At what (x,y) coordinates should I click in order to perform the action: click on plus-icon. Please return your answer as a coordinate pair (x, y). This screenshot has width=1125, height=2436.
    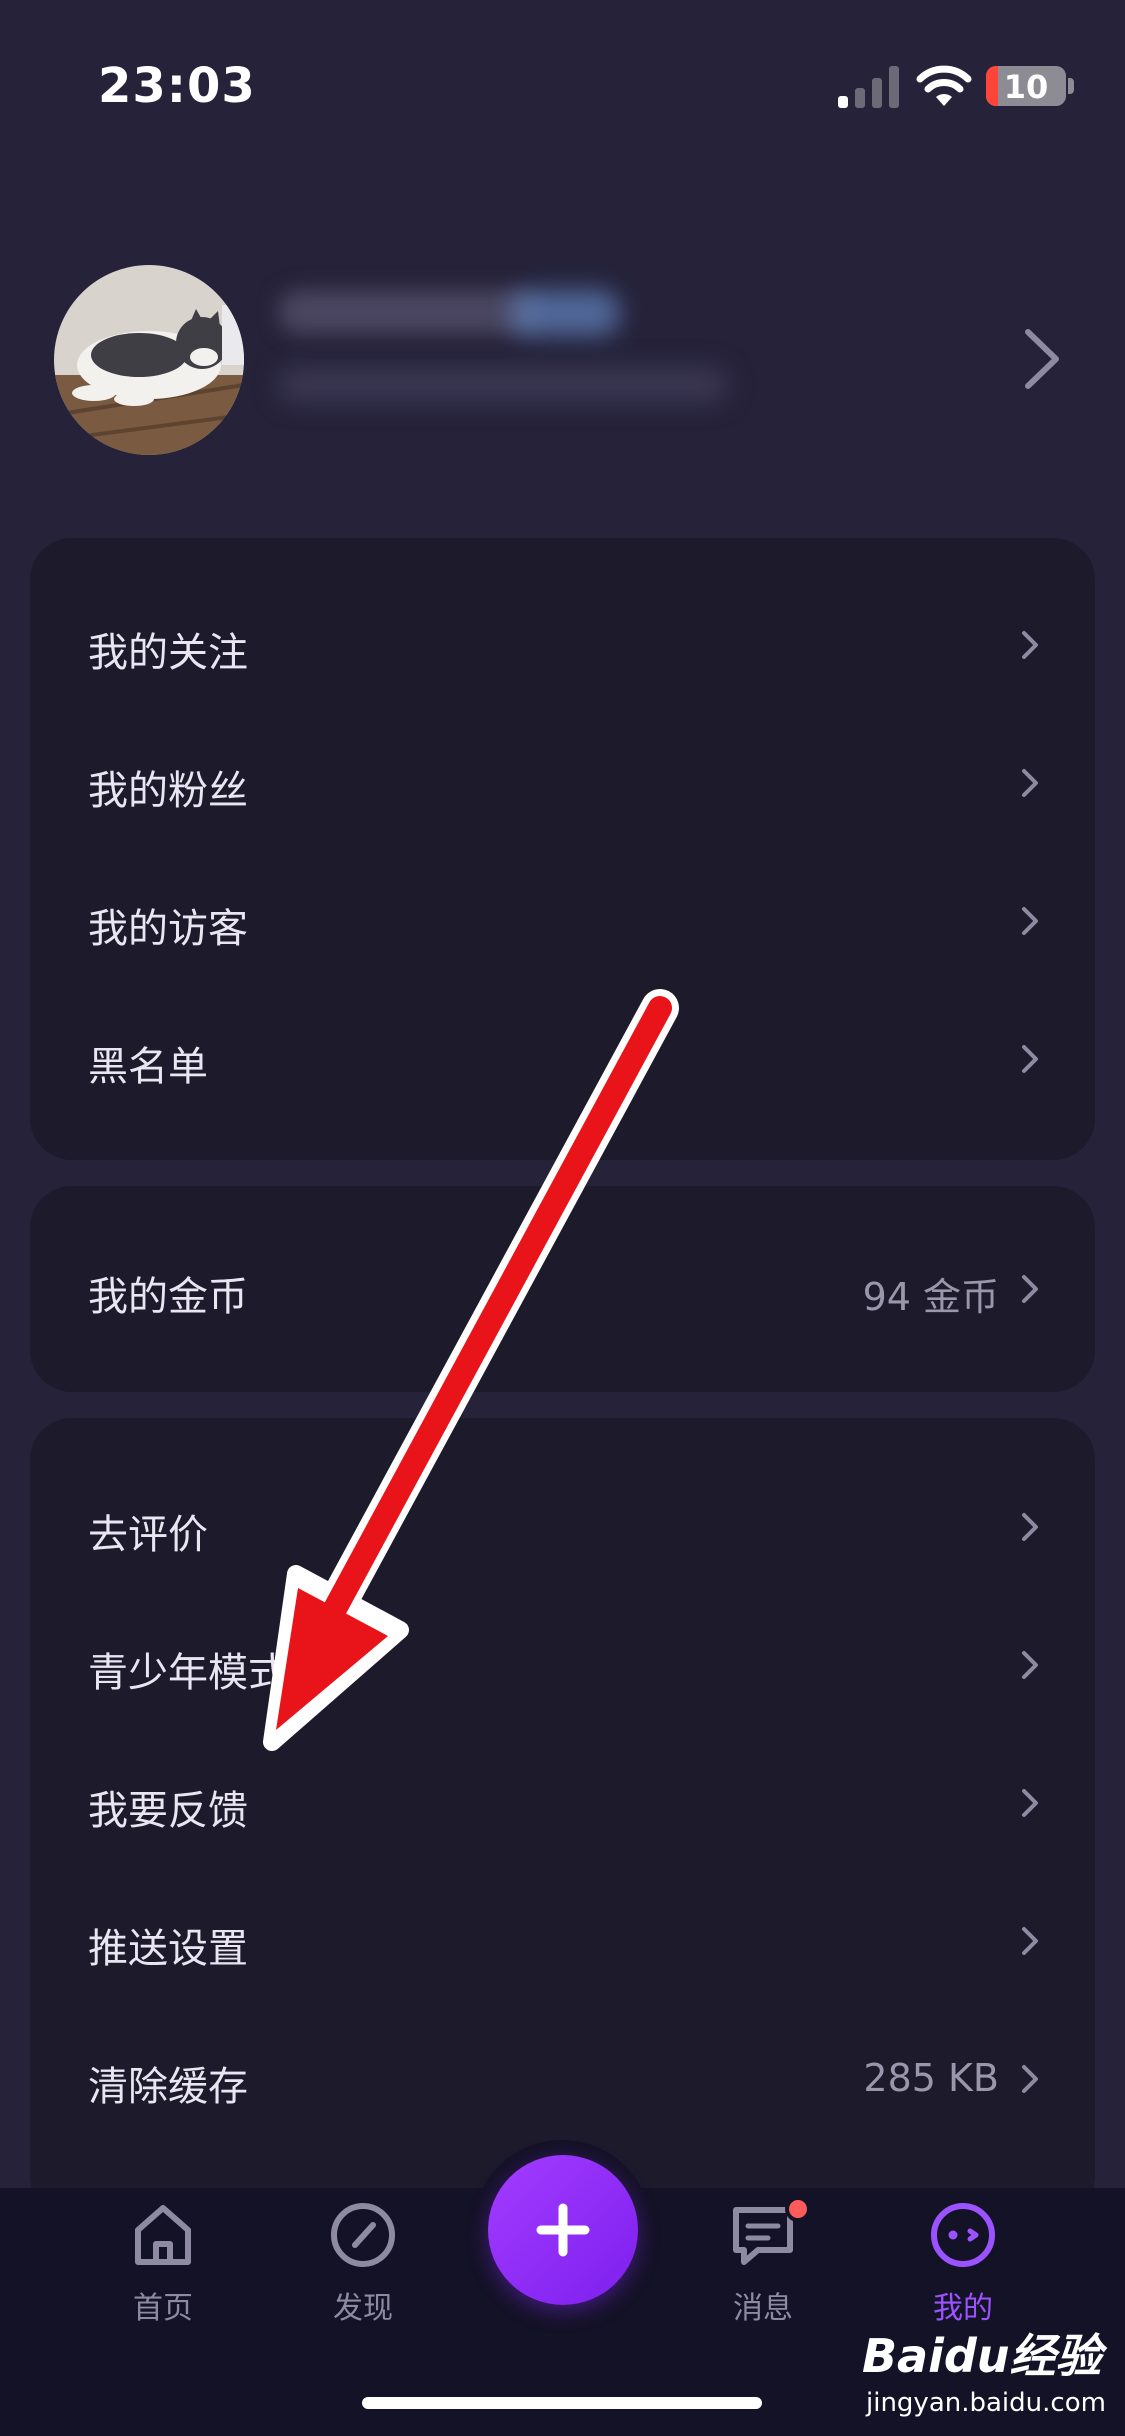
    Looking at the image, I should click on (563, 2230).